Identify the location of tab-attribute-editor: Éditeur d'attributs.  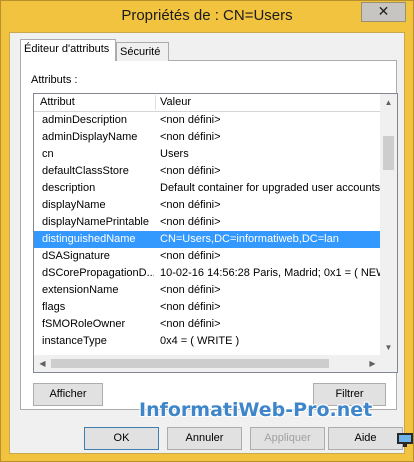
(68, 50).